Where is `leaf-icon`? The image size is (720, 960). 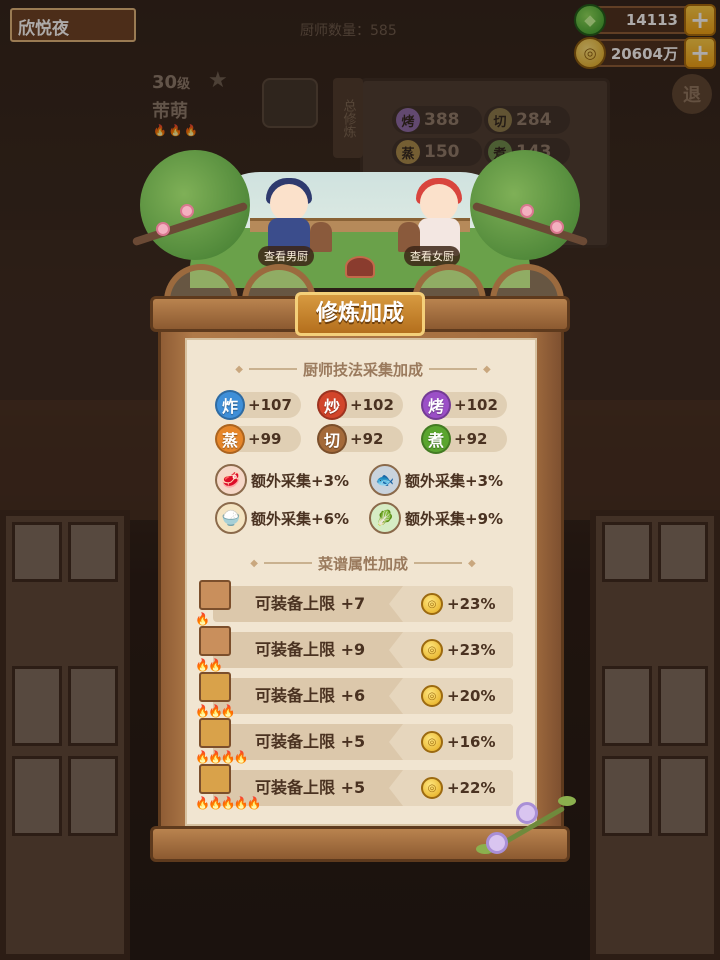 leaf-icon is located at coordinates (567, 801).